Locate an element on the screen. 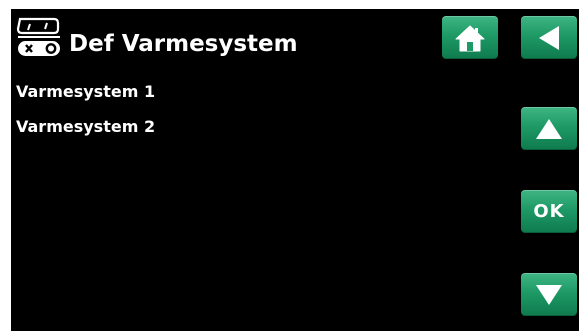 This screenshot has height=336, width=586. scroll-up-button is located at coordinates (549, 128).